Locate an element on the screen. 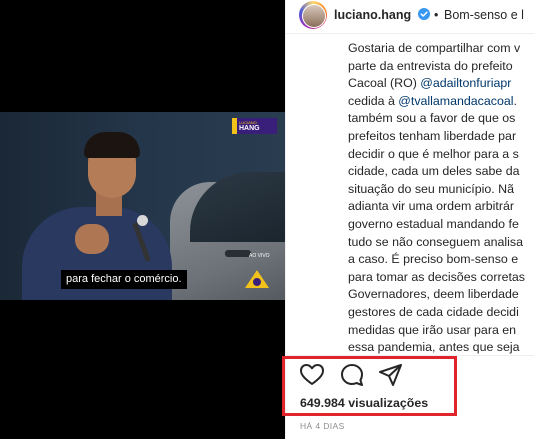 The width and height of the screenshot is (534, 439). caption-line: gestores de cada cidade decidi is located at coordinates (433, 311).